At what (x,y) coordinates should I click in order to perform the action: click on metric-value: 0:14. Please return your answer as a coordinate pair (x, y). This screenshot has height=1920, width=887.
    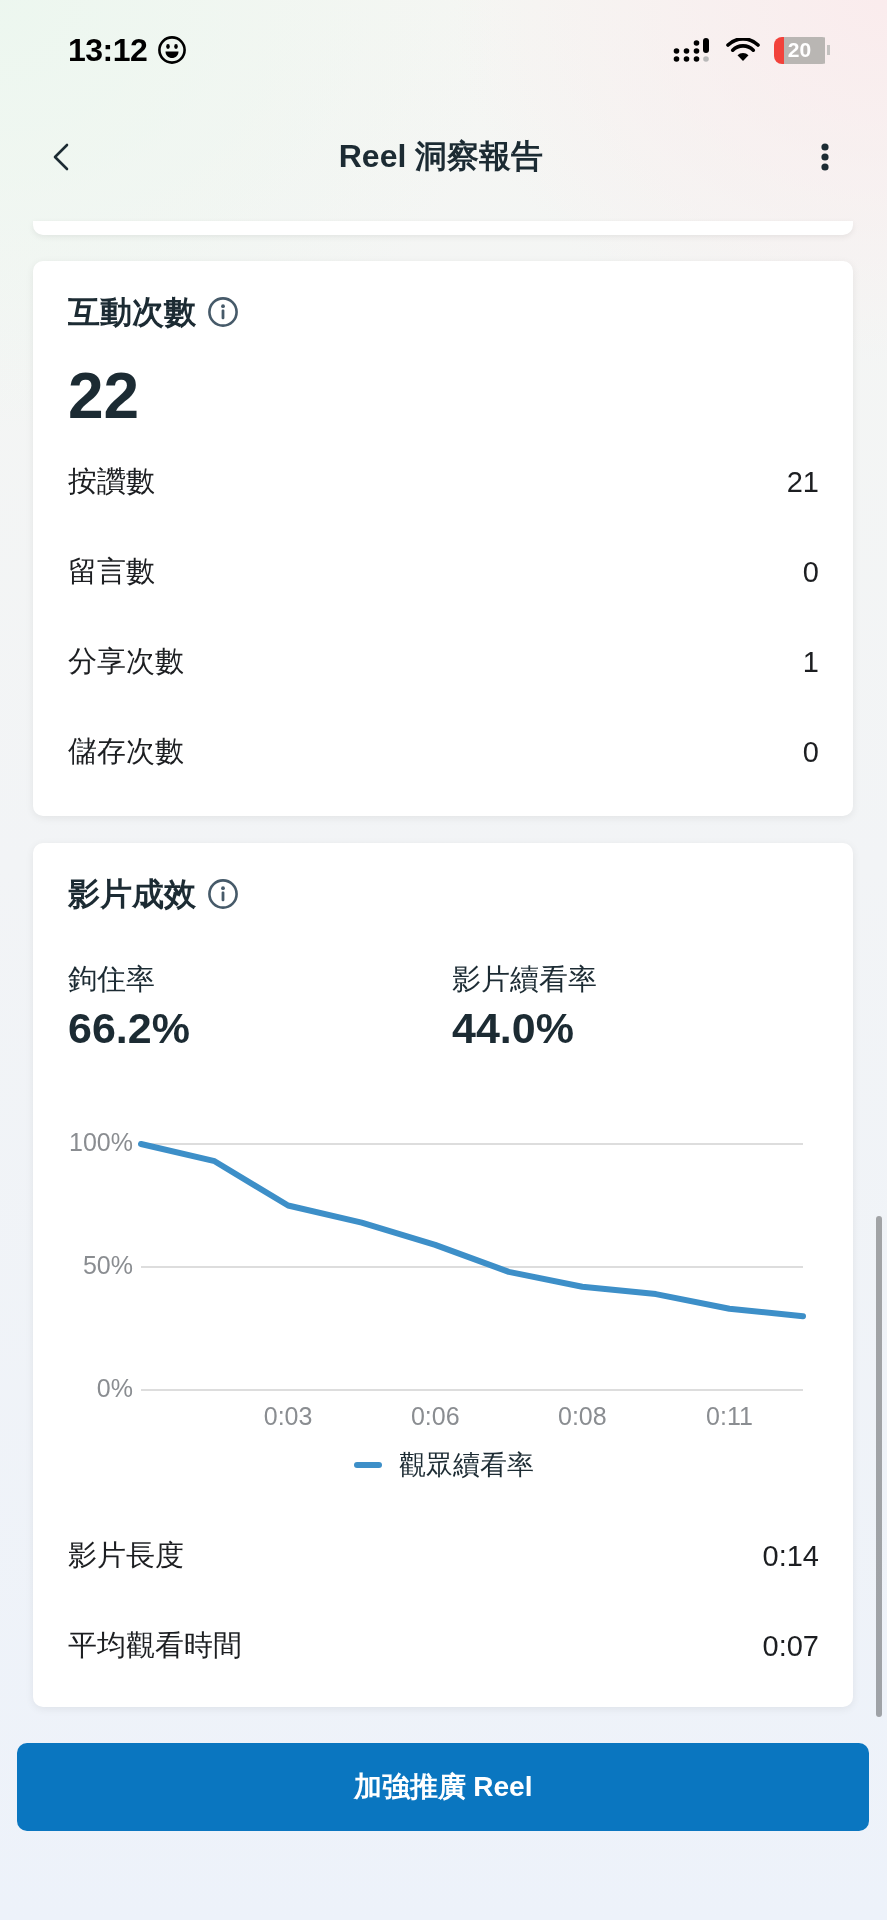
    Looking at the image, I should click on (790, 1556).